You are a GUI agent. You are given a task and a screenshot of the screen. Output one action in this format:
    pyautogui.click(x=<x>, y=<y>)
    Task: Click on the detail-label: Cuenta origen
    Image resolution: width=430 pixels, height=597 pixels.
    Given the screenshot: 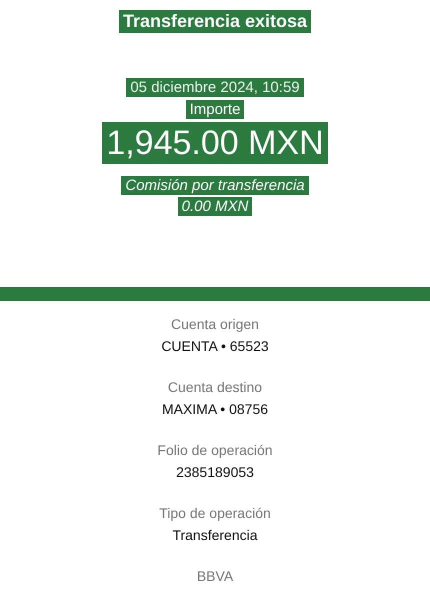 What is the action you would take?
    pyautogui.click(x=215, y=324)
    